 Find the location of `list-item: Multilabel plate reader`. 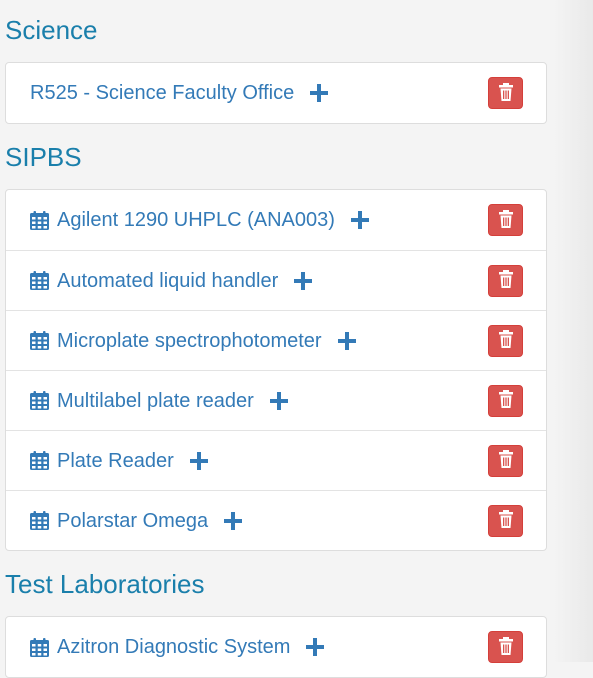

list-item: Multilabel plate reader is located at coordinates (276, 400).